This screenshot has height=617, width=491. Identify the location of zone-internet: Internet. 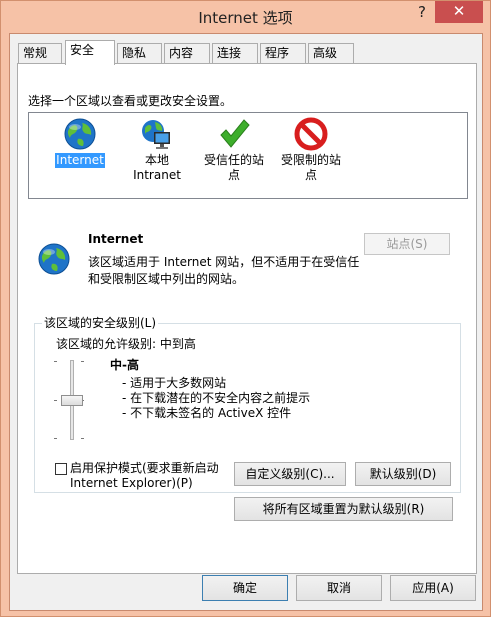
(80, 142).